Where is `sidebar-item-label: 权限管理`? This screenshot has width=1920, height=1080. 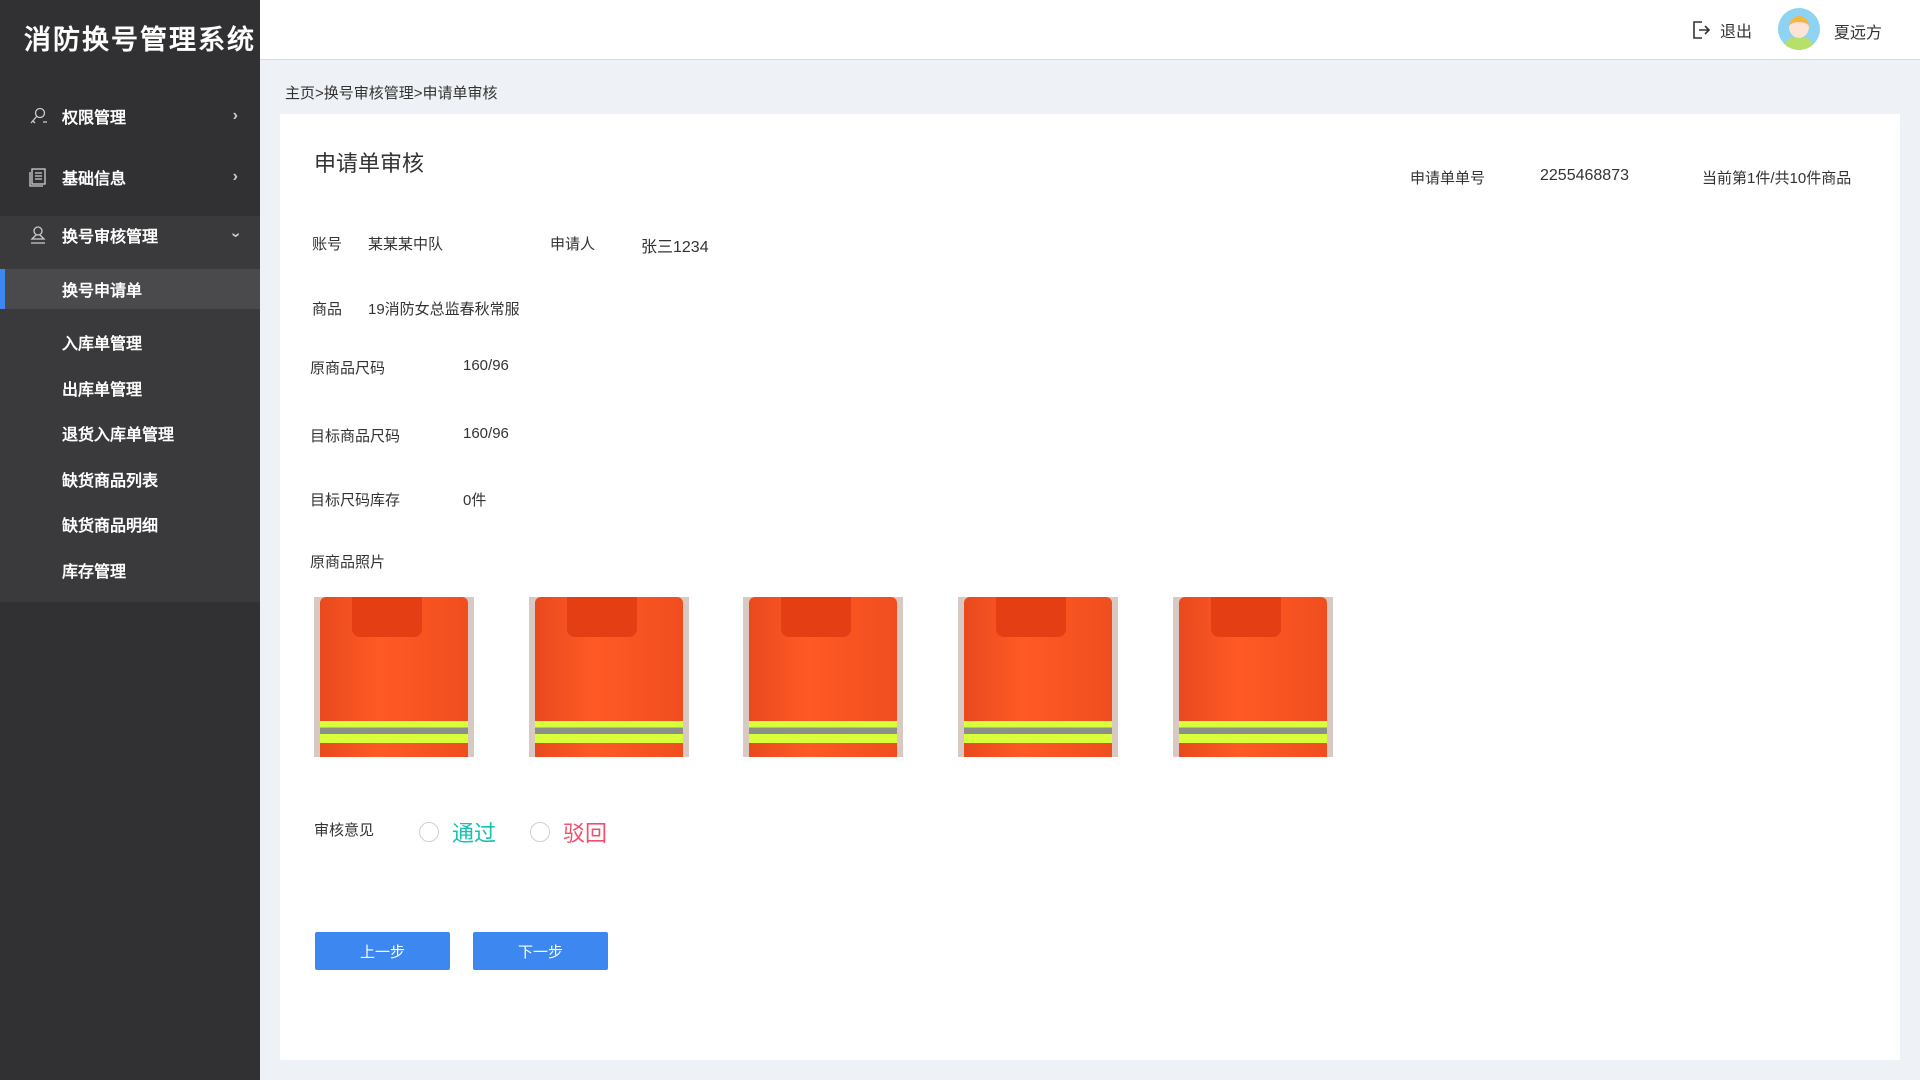 sidebar-item-label: 权限管理 is located at coordinates (94, 118).